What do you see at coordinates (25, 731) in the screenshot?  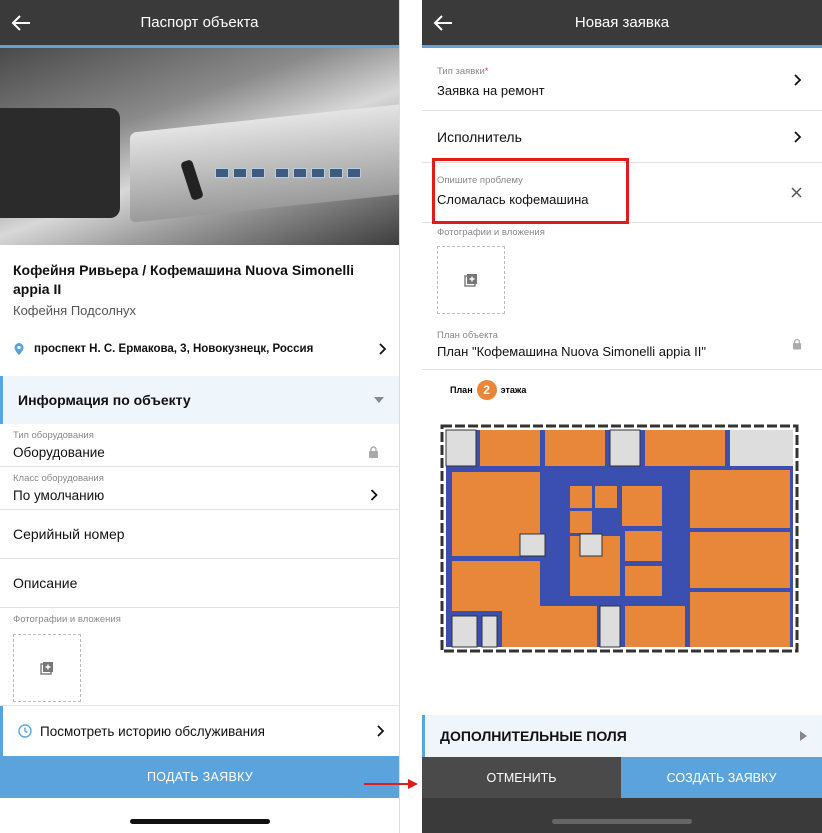 I see `clock-icon` at bounding box center [25, 731].